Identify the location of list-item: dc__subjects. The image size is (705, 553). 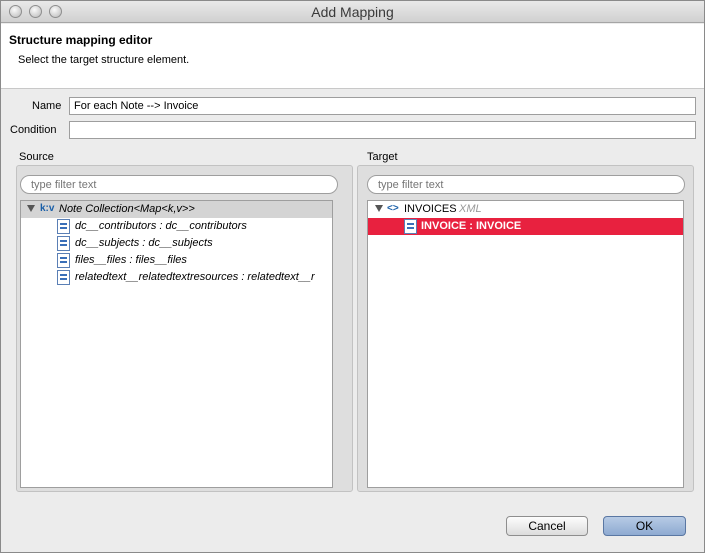
(176, 243).